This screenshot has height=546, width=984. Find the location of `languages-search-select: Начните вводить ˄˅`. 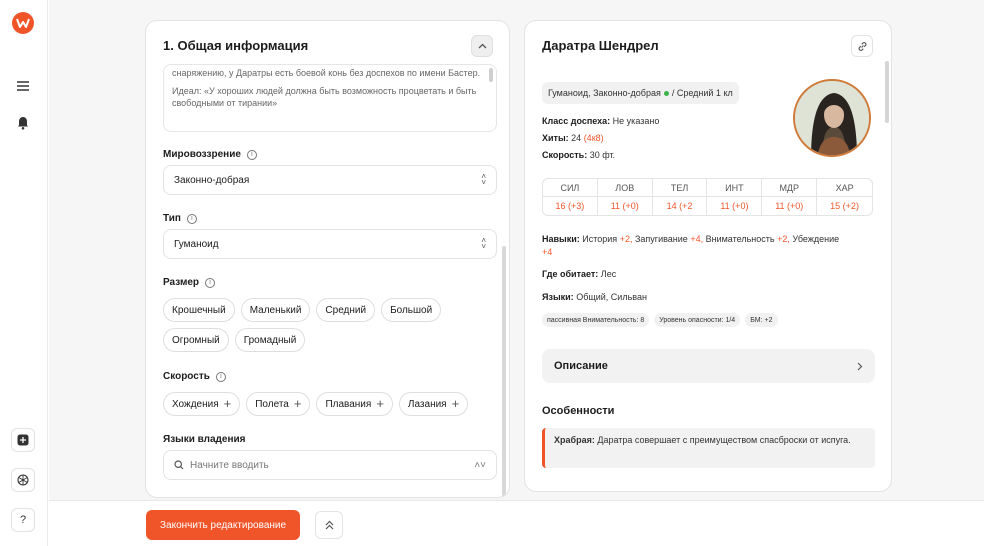

languages-search-select: Начните вводить ˄˅ is located at coordinates (330, 465).